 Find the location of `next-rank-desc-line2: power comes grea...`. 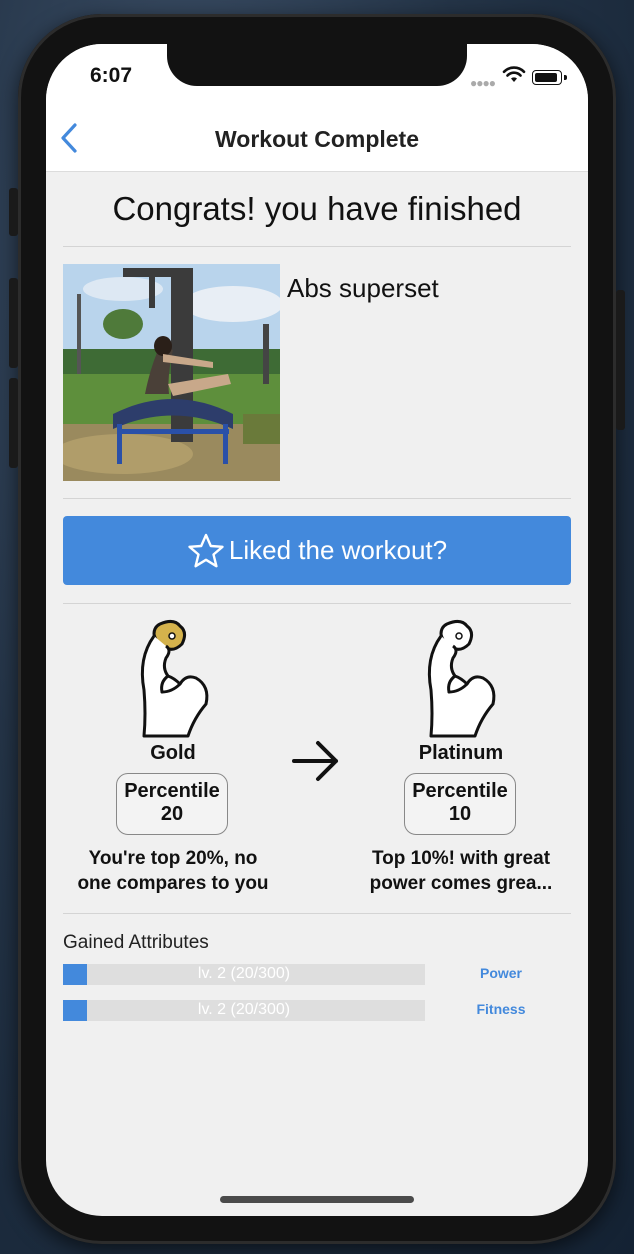

next-rank-desc-line2: power comes grea... is located at coordinates (461, 883).